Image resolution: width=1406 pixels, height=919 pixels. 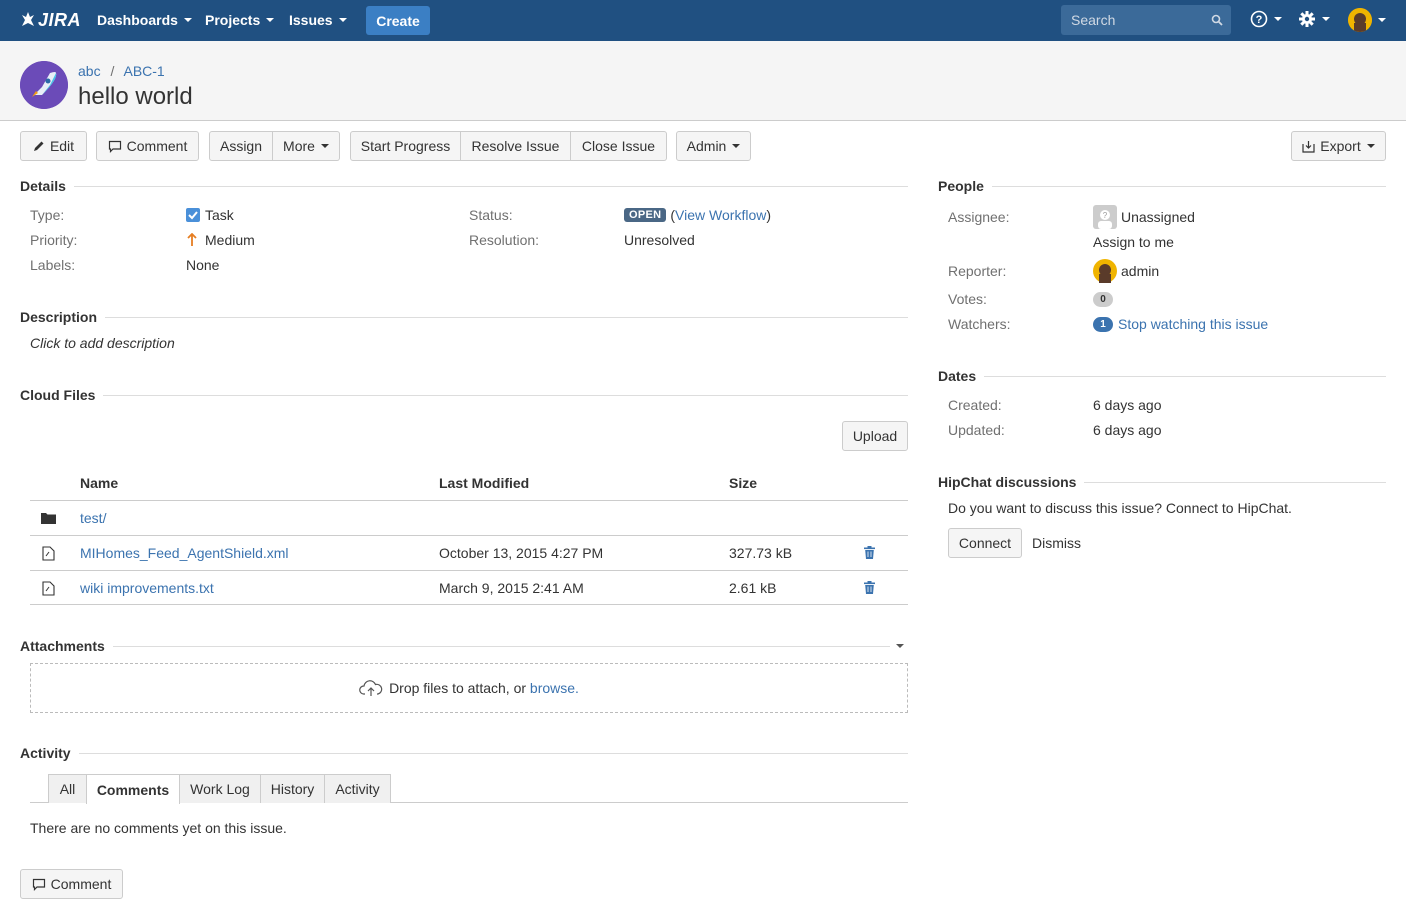 What do you see at coordinates (202, 265) in the screenshot?
I see `labels-value: None` at bounding box center [202, 265].